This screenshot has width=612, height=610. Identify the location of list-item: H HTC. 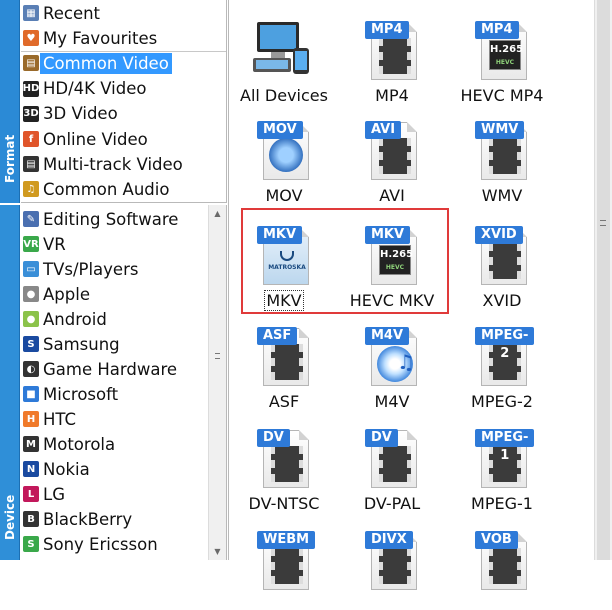
(48, 419).